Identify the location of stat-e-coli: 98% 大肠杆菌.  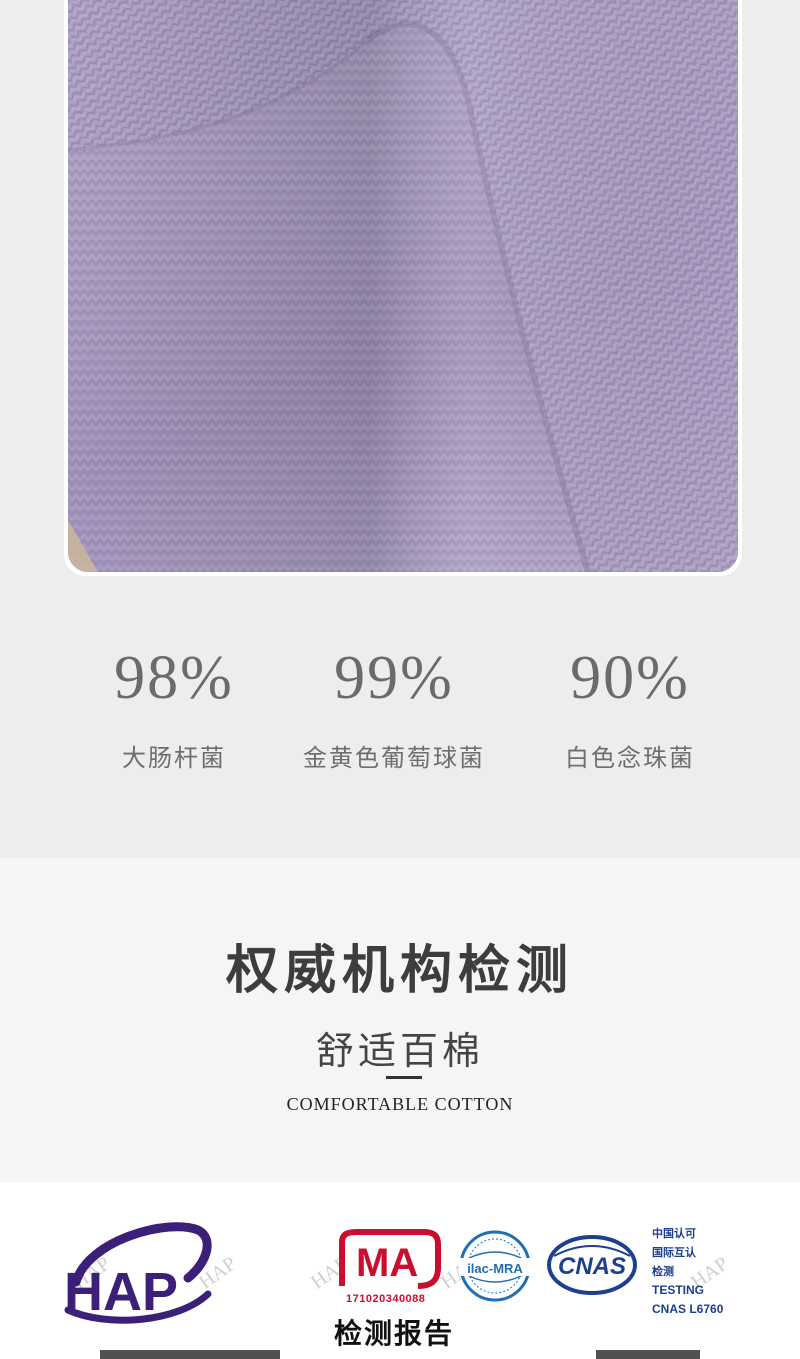
(174, 706).